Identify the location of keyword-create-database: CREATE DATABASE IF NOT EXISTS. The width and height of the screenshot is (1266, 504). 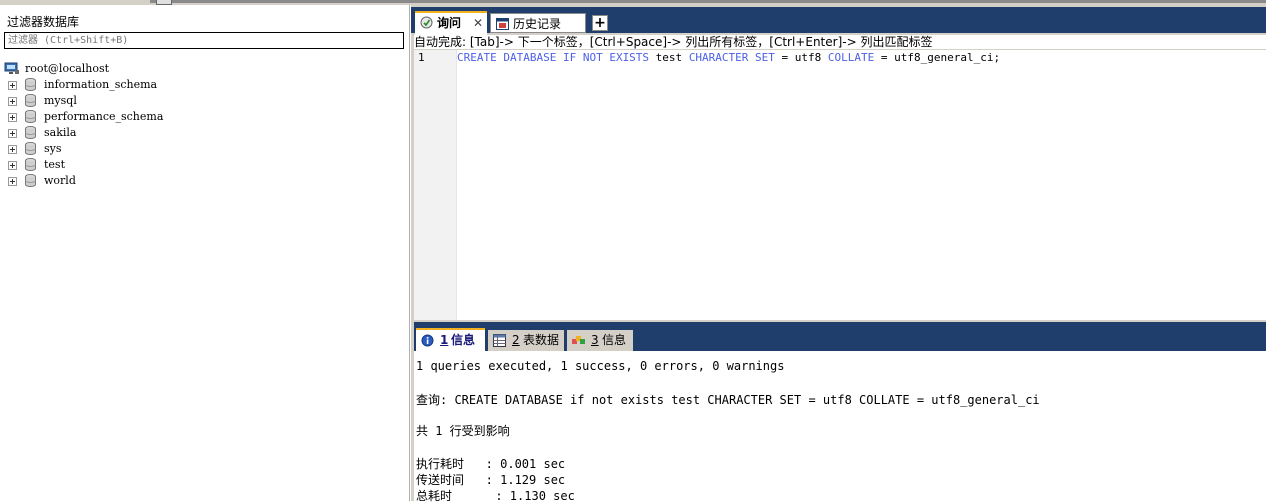
(553, 57).